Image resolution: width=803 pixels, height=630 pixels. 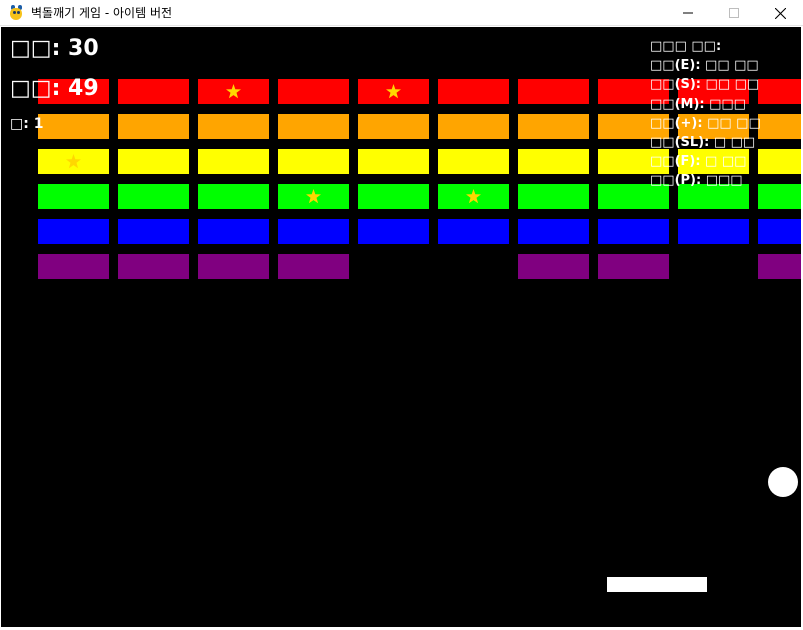 I want to click on window-titlebar: 벽돌깨기 게임 - 아이템 버전, so click(x=401, y=13).